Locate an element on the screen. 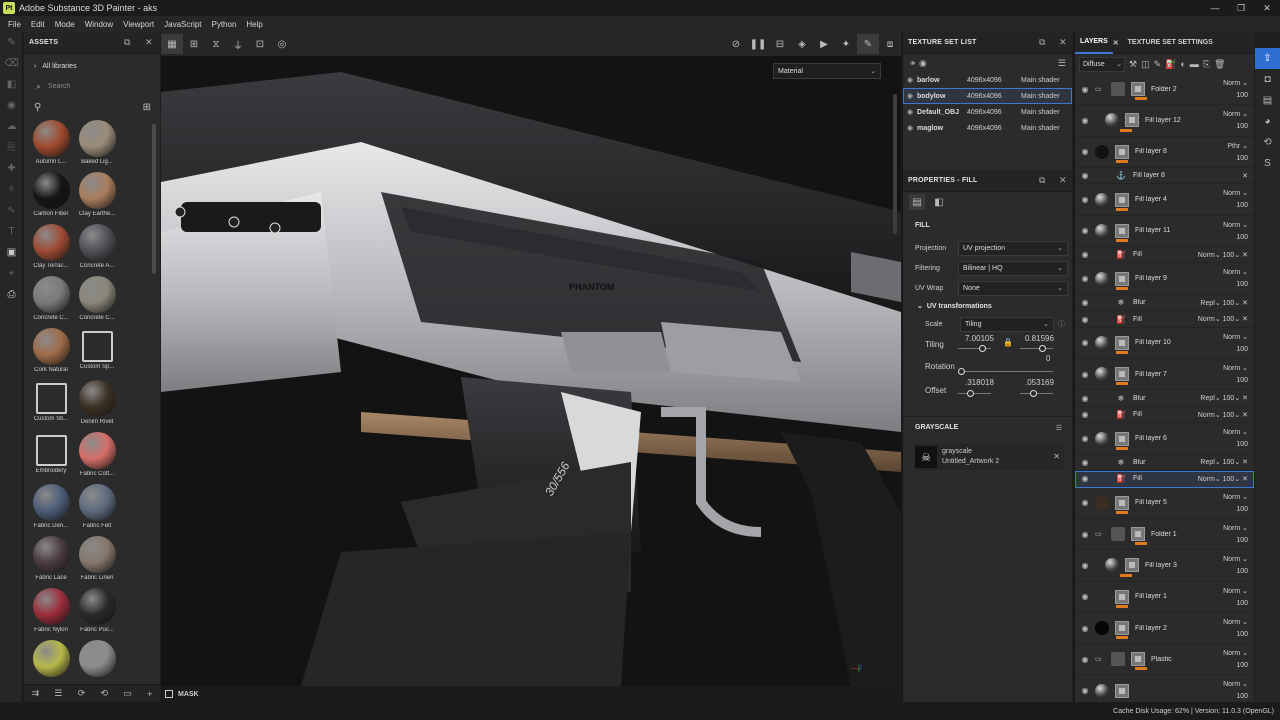 The image size is (1280, 720). remove-effect-icon: ✕ is located at coordinates (1245, 176).